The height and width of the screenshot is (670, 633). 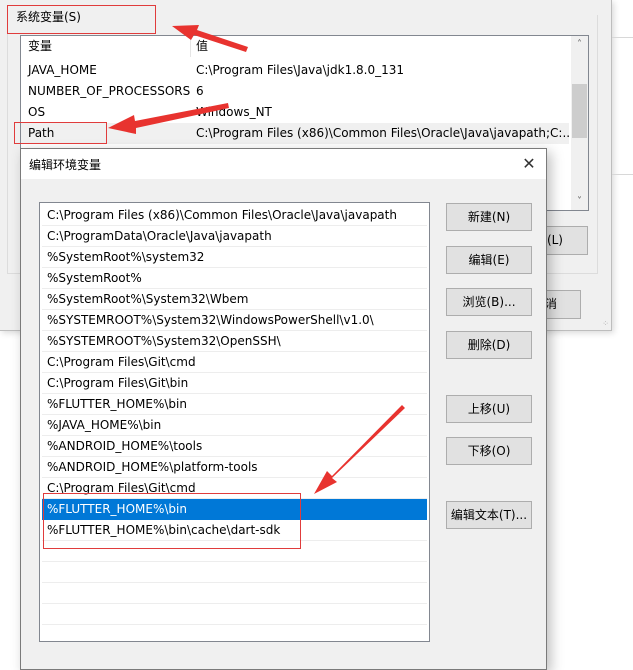 What do you see at coordinates (234, 341) in the screenshot?
I see `path-list-item: %SYSTEMROOT%\System32\OpenSSH\` at bounding box center [234, 341].